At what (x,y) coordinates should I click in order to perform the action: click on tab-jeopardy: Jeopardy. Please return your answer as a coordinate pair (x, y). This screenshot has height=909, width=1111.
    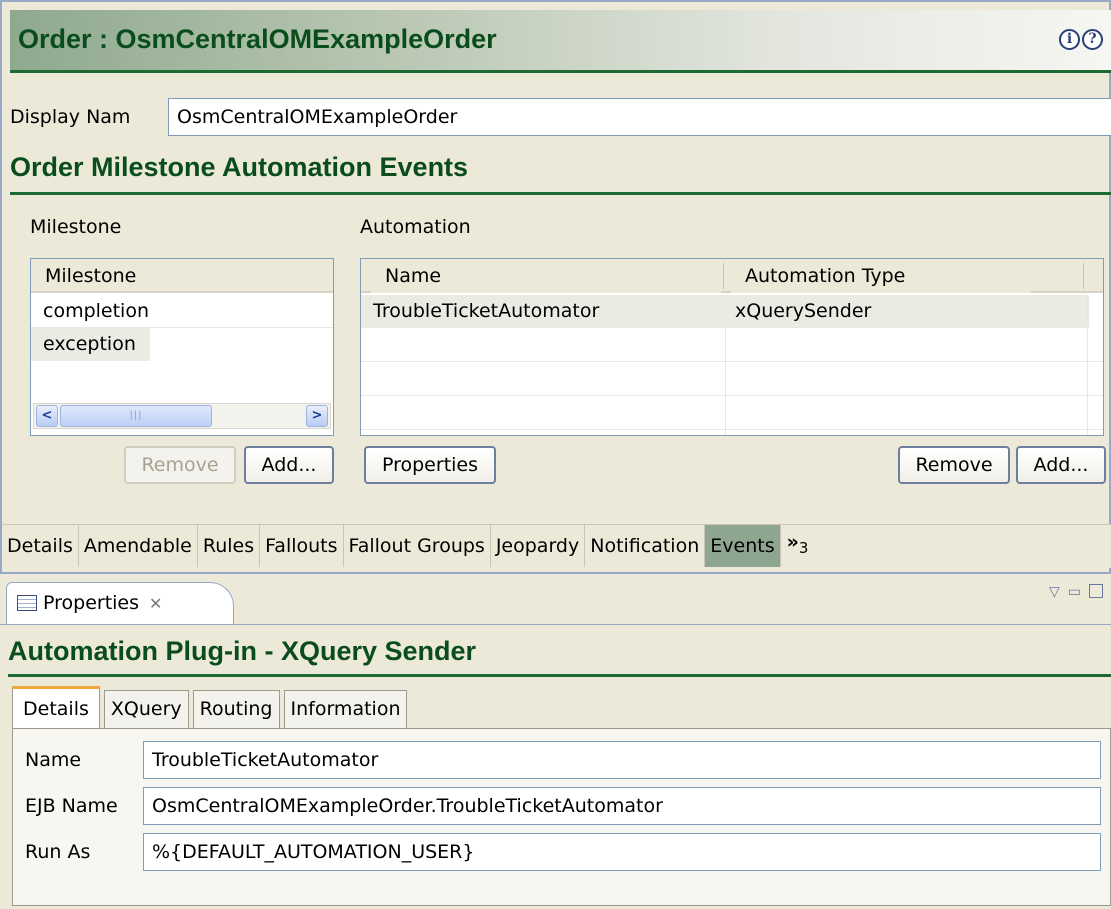
    Looking at the image, I should click on (538, 546).